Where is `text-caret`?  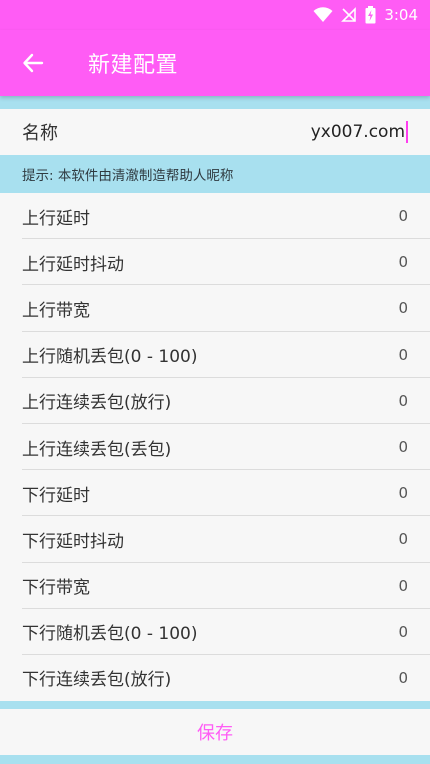 text-caret is located at coordinates (407, 132).